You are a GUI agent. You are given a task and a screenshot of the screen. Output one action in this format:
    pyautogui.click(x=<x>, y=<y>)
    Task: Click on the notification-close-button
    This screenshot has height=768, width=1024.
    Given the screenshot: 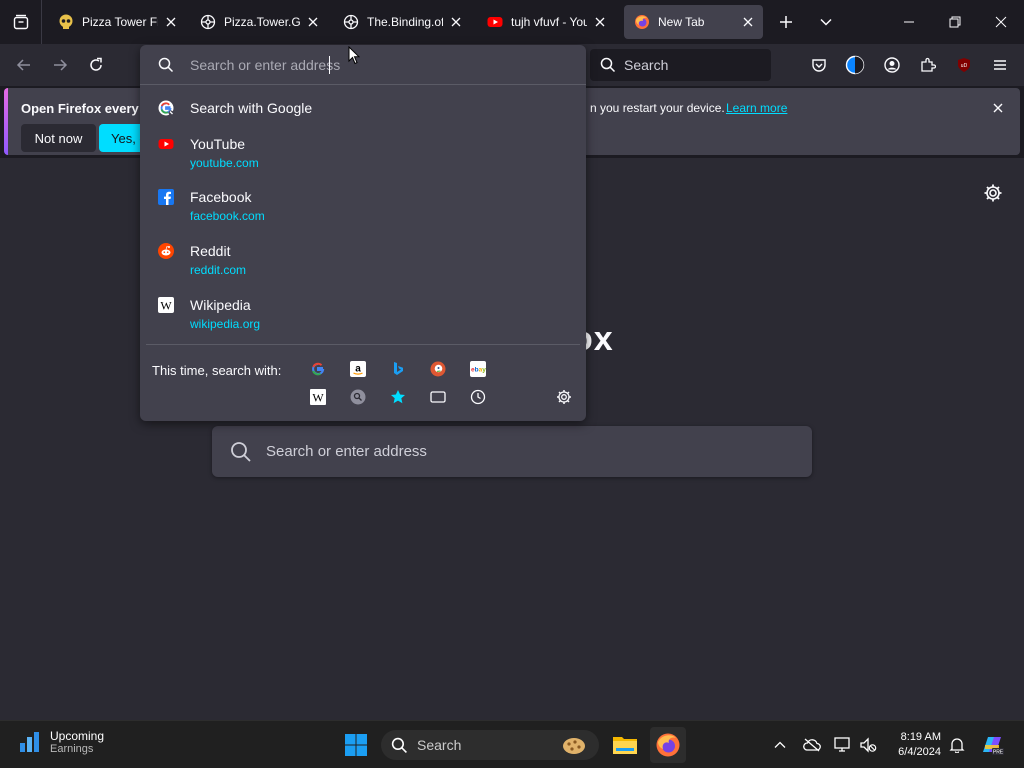 What is the action you would take?
    pyautogui.click(x=998, y=108)
    